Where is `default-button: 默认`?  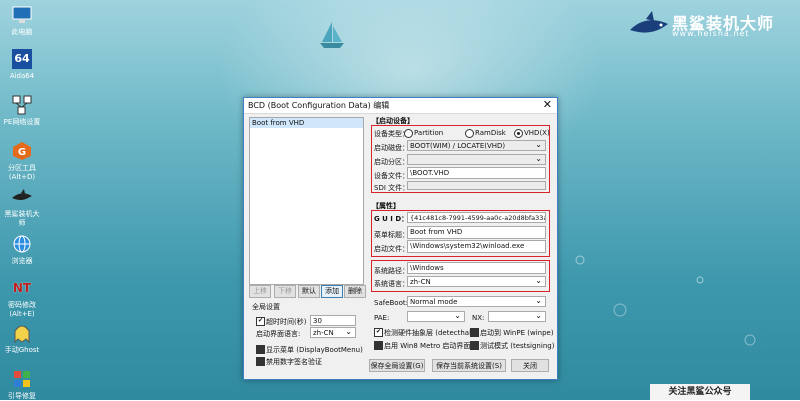
default-button: 默认 is located at coordinates (309, 291).